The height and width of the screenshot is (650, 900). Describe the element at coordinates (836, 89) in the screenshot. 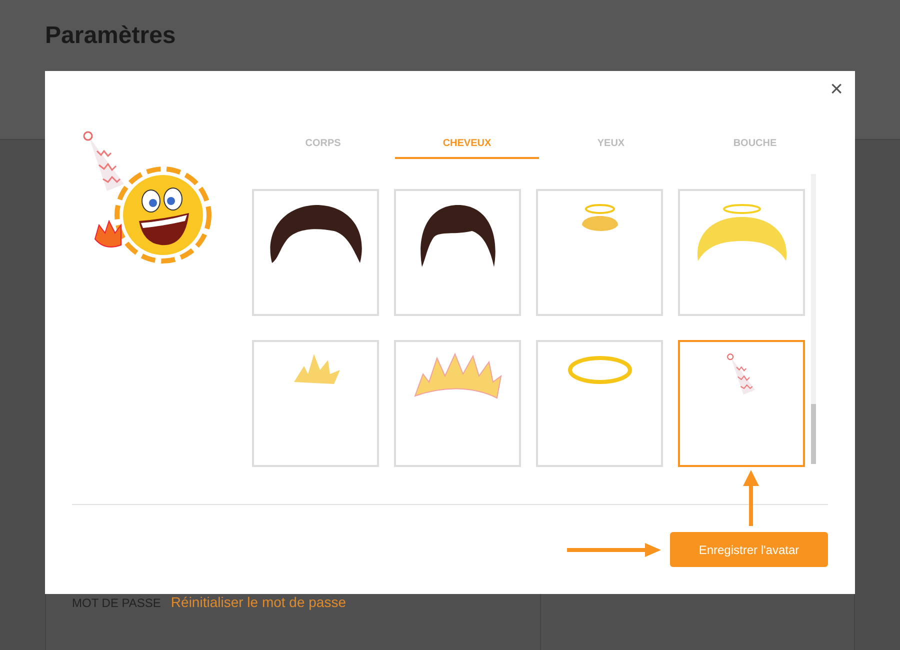

I see `close-button: ×` at that location.